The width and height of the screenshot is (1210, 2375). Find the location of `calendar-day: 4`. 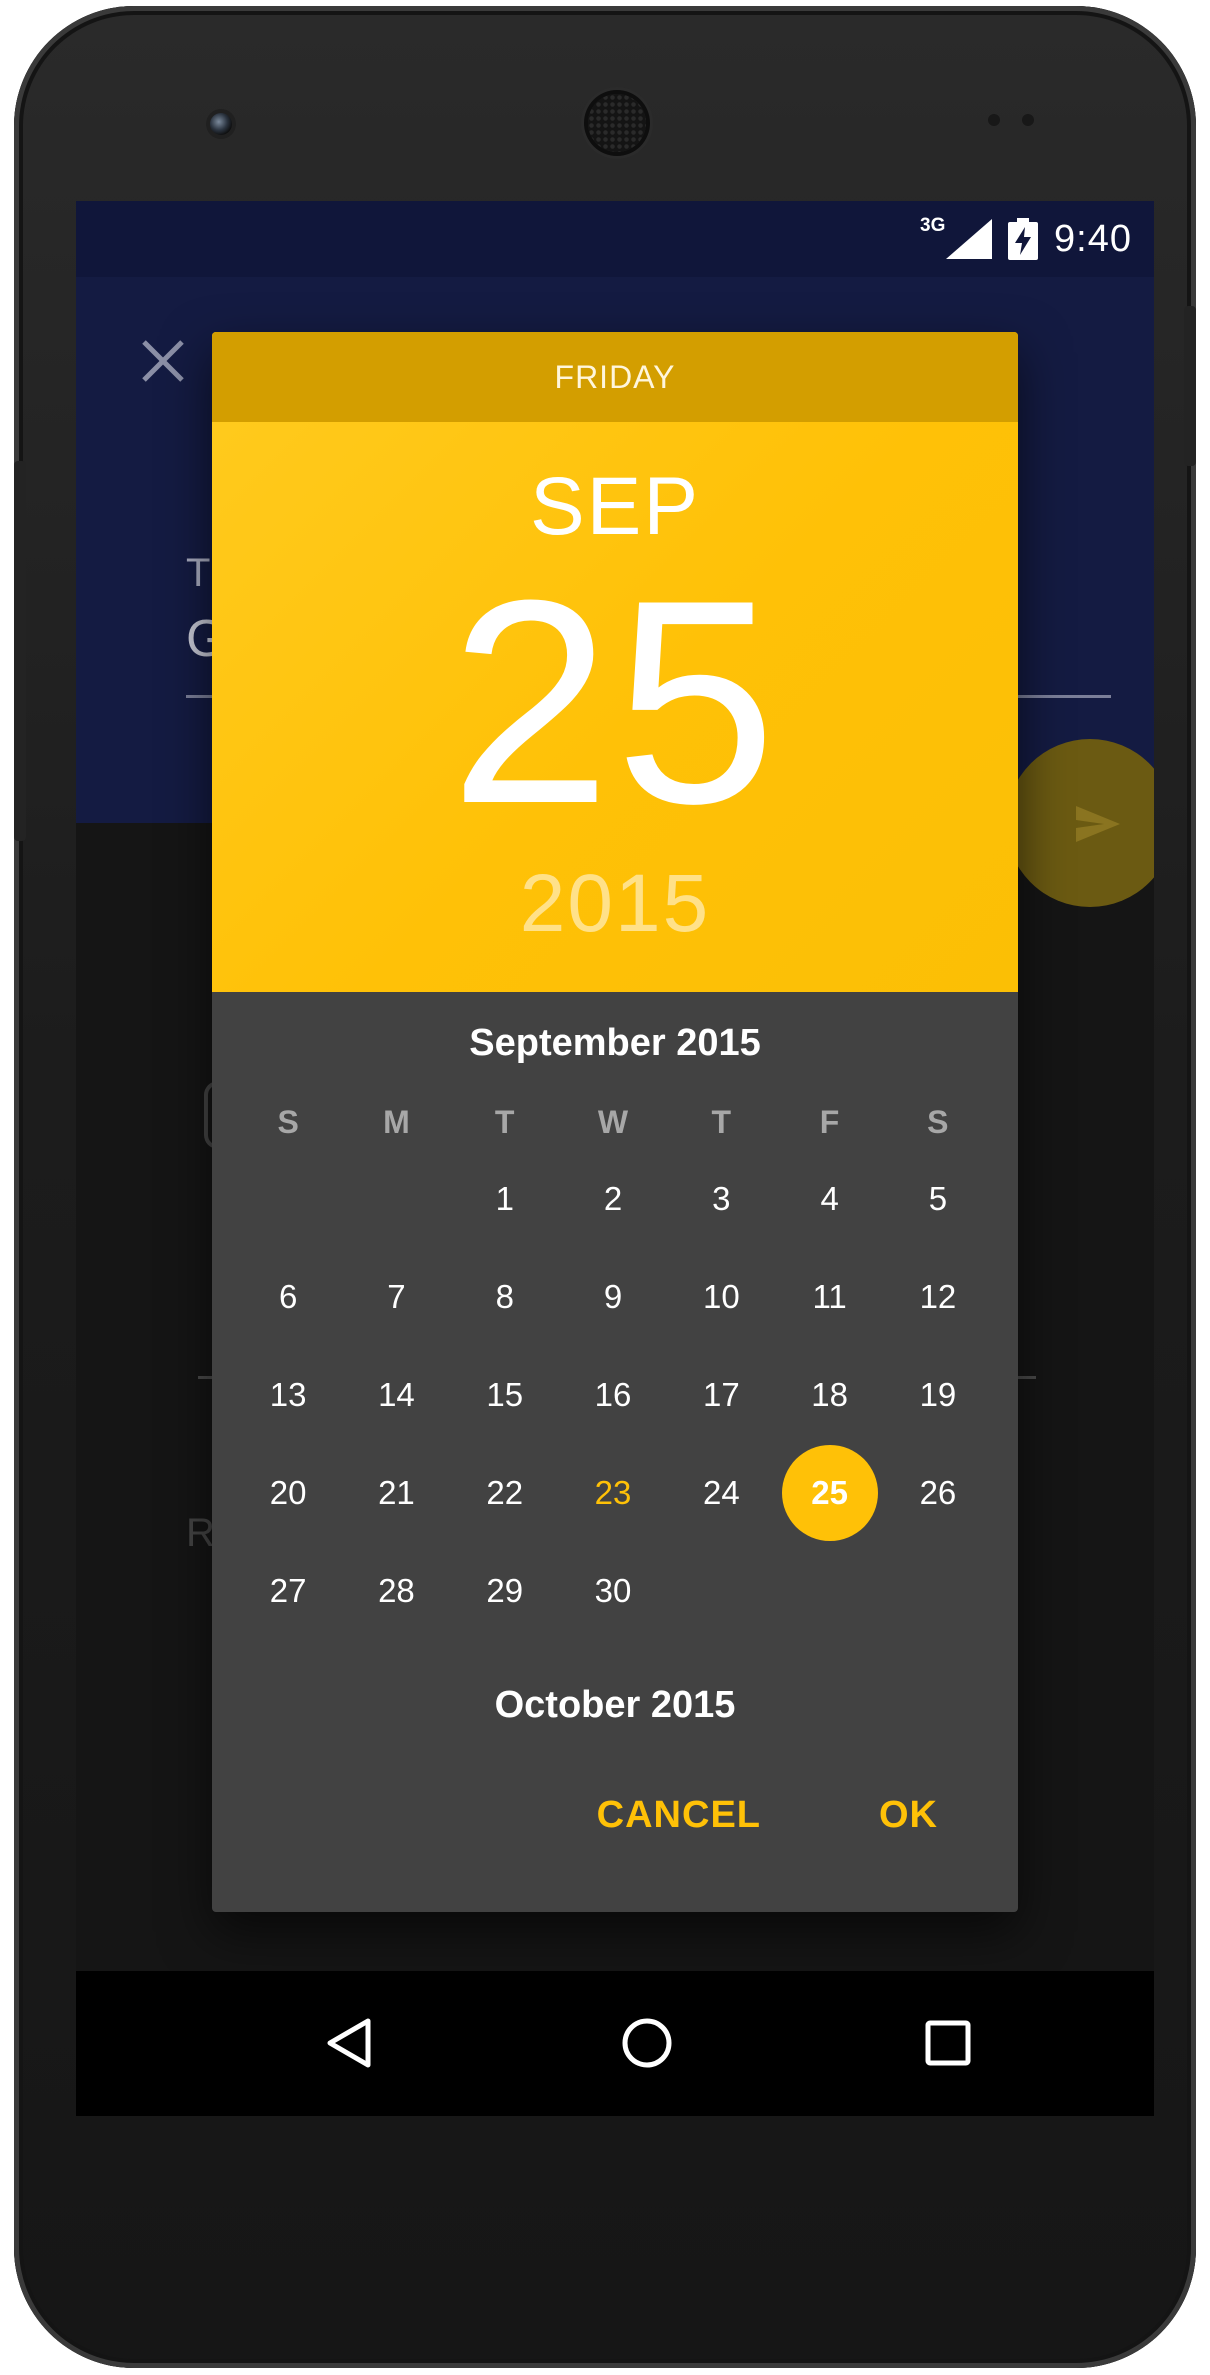

calendar-day: 4 is located at coordinates (829, 1199).